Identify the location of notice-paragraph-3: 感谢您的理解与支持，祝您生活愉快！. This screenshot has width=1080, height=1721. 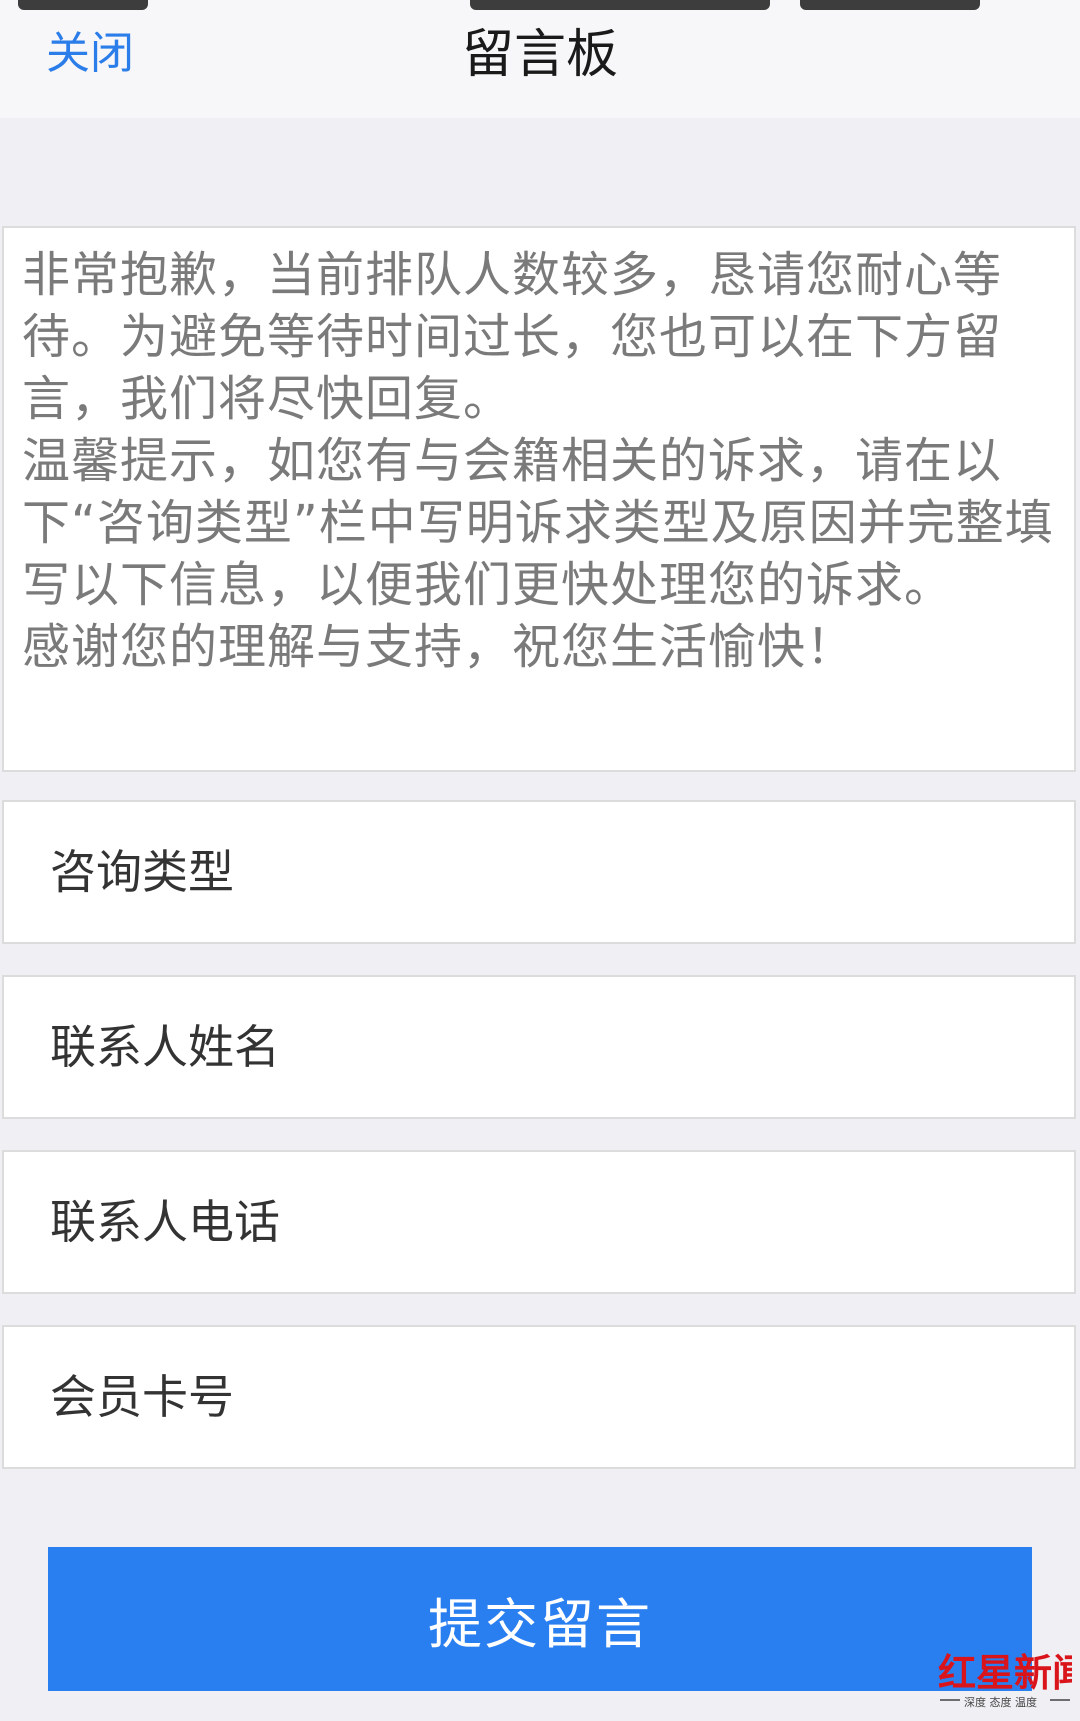
(439, 647).